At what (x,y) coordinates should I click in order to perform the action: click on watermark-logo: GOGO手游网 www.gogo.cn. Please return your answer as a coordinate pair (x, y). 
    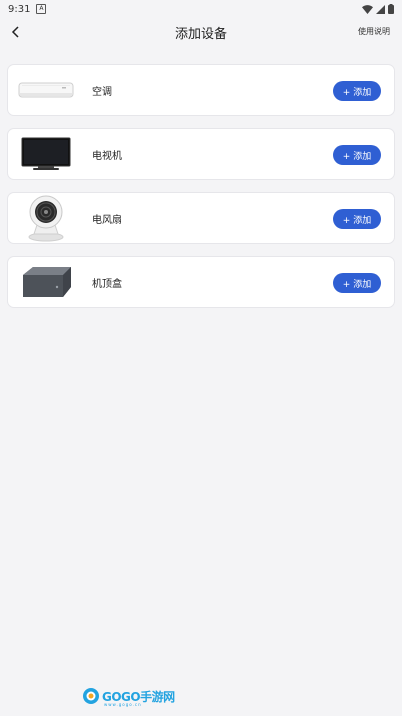
    Looking at the image, I should click on (128, 697).